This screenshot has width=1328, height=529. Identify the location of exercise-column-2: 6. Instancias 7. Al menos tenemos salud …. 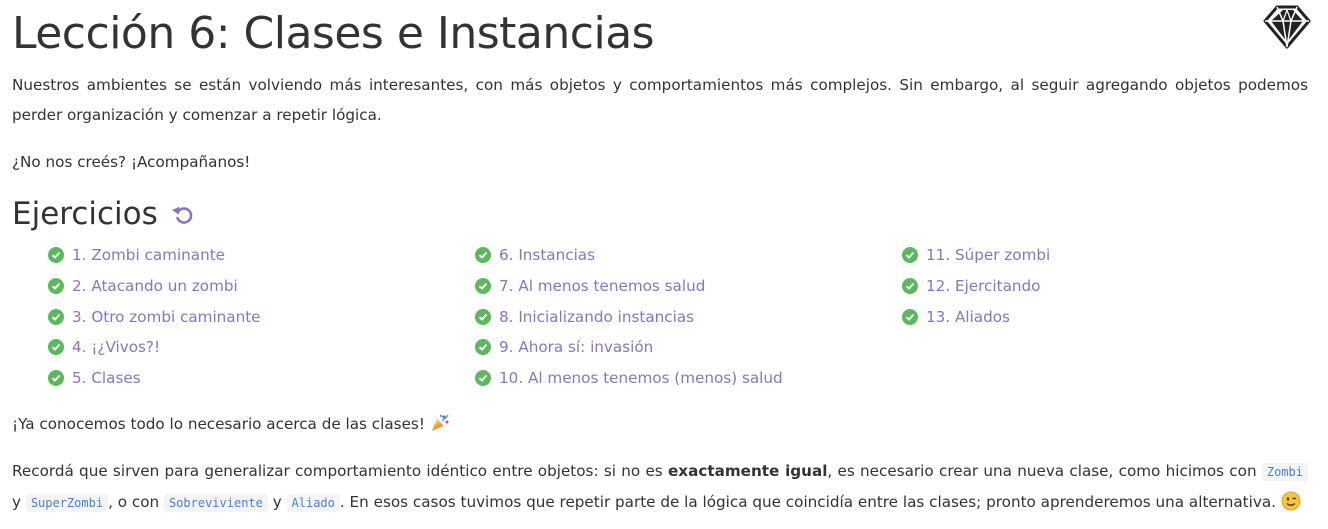
(629, 317).